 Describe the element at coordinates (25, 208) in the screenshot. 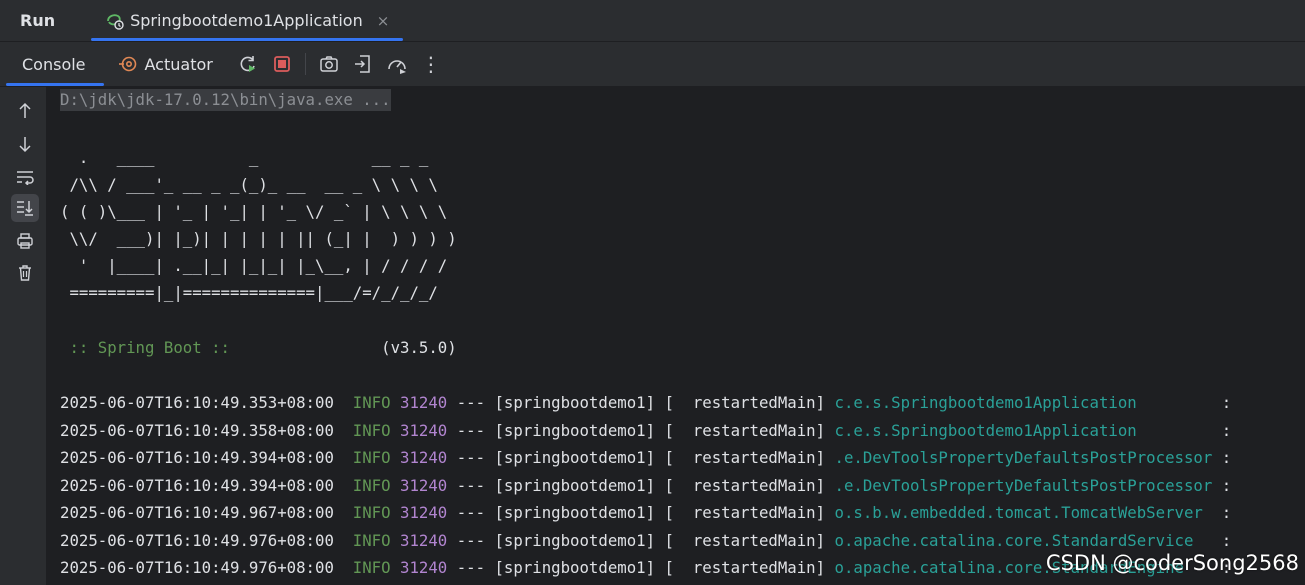

I see `scroll-to-end-icon` at that location.